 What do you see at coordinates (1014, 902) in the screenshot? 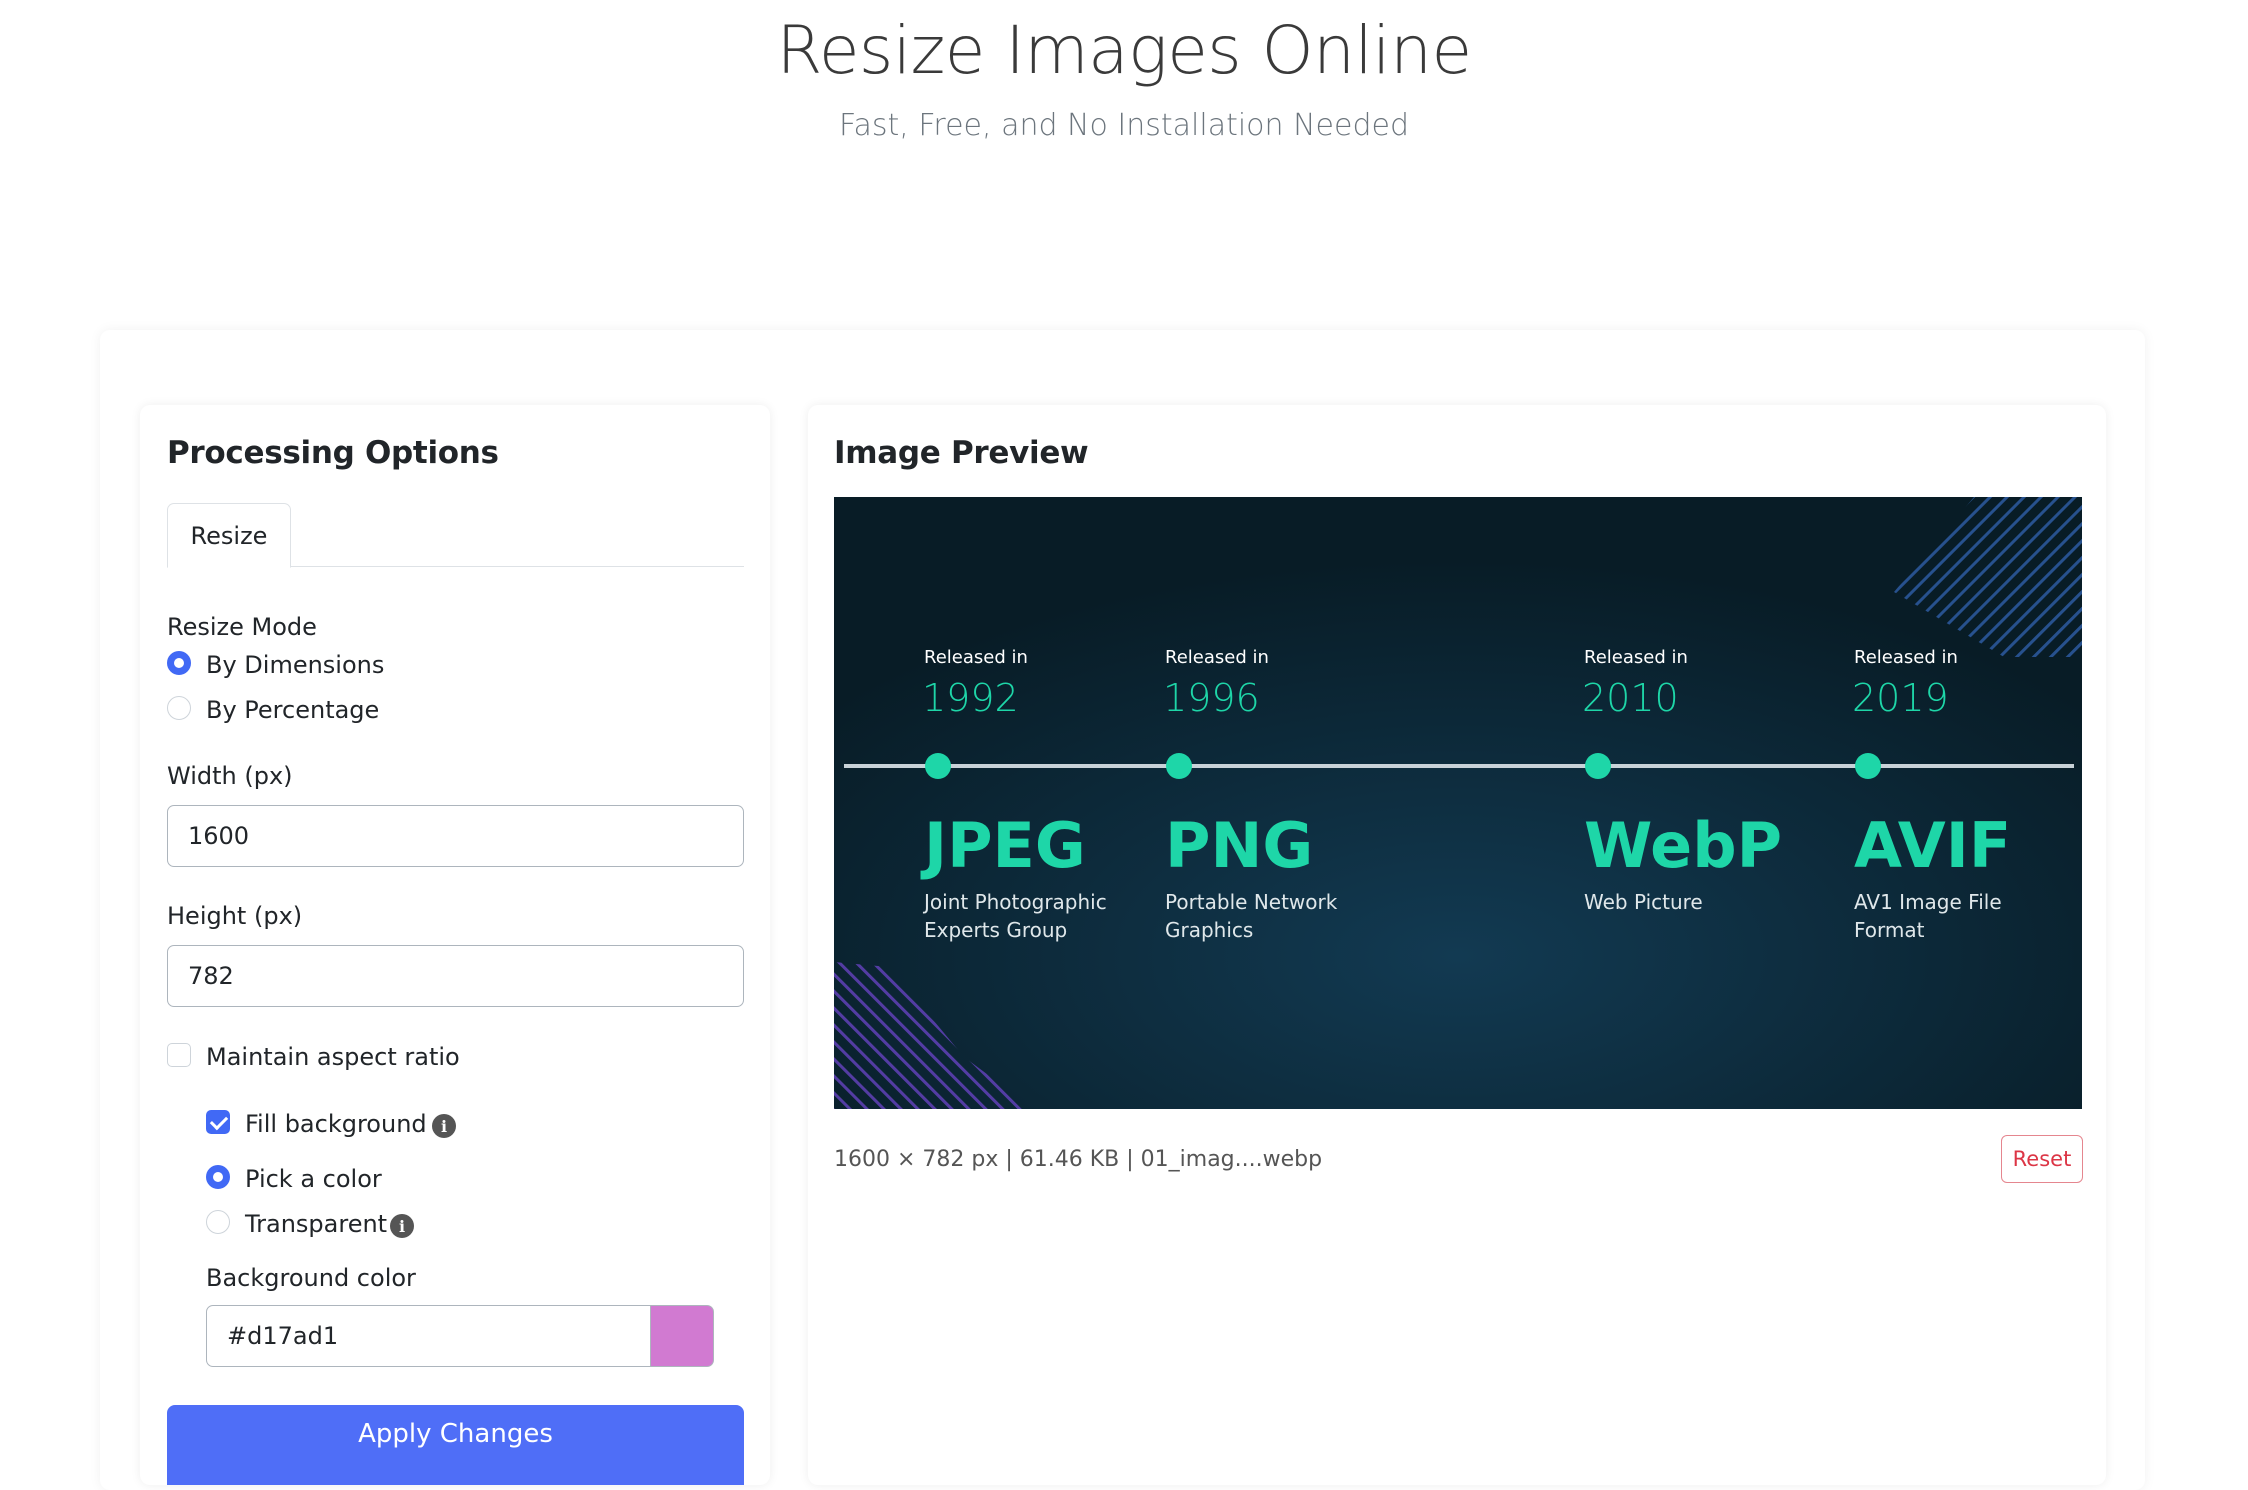
I see `preview-desc1-1: Joint Photographic` at bounding box center [1014, 902].